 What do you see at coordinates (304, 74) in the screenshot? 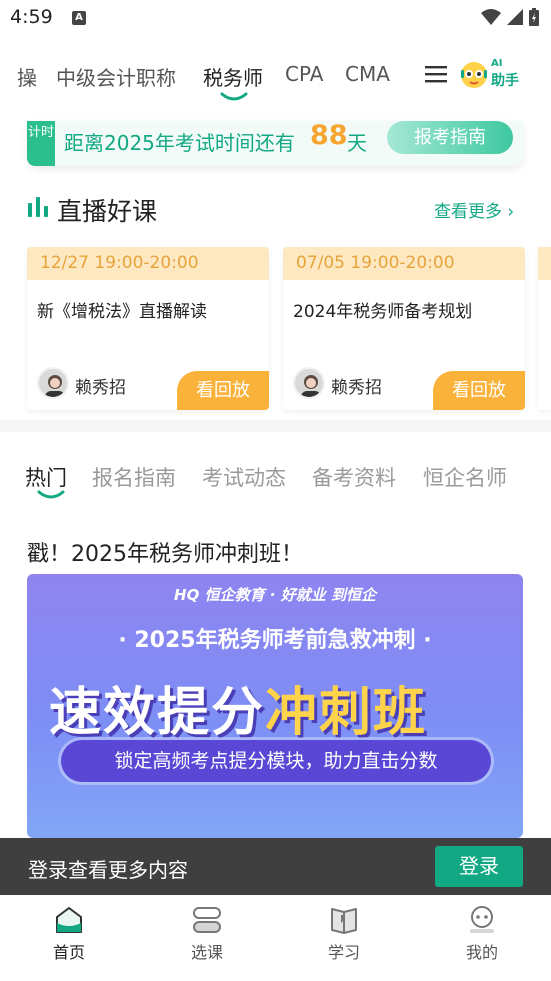
I see `tab-cpa: CPA` at bounding box center [304, 74].